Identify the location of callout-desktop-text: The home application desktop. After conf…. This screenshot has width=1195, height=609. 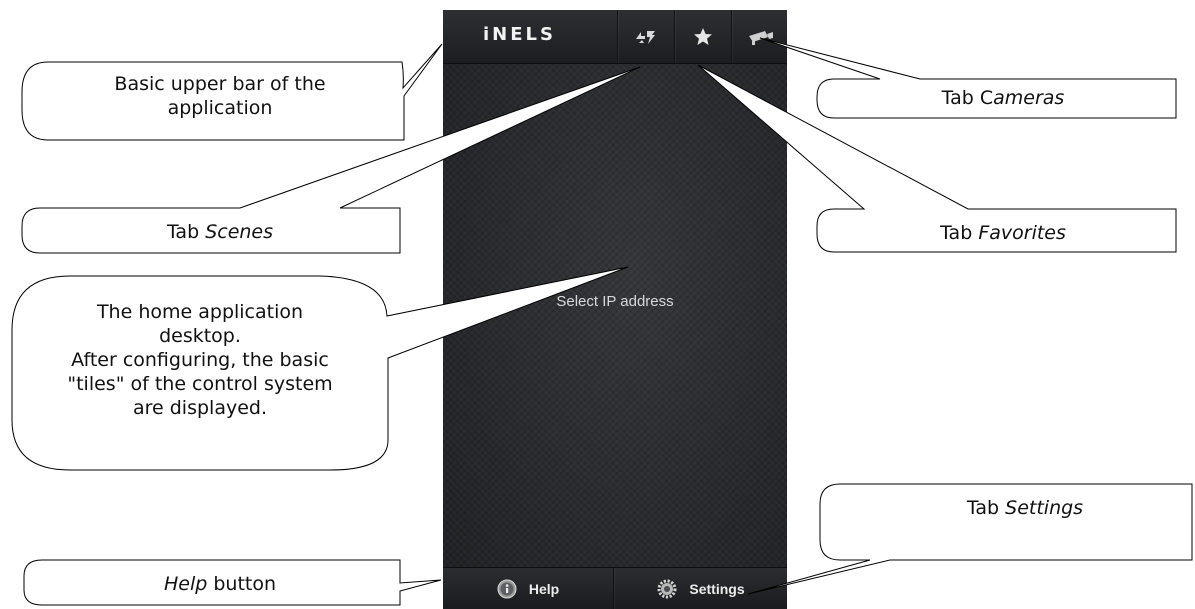
(200, 360).